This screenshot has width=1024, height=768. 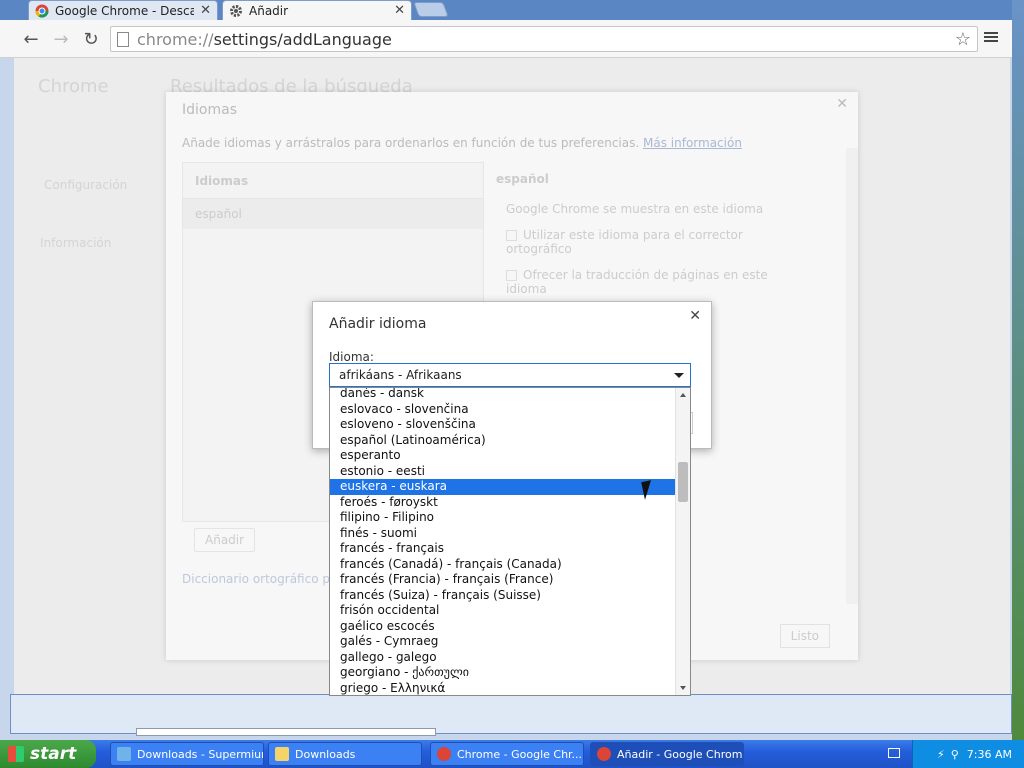 What do you see at coordinates (503, 673) in the screenshot?
I see `dropdown-option: georgiano - ქართული` at bounding box center [503, 673].